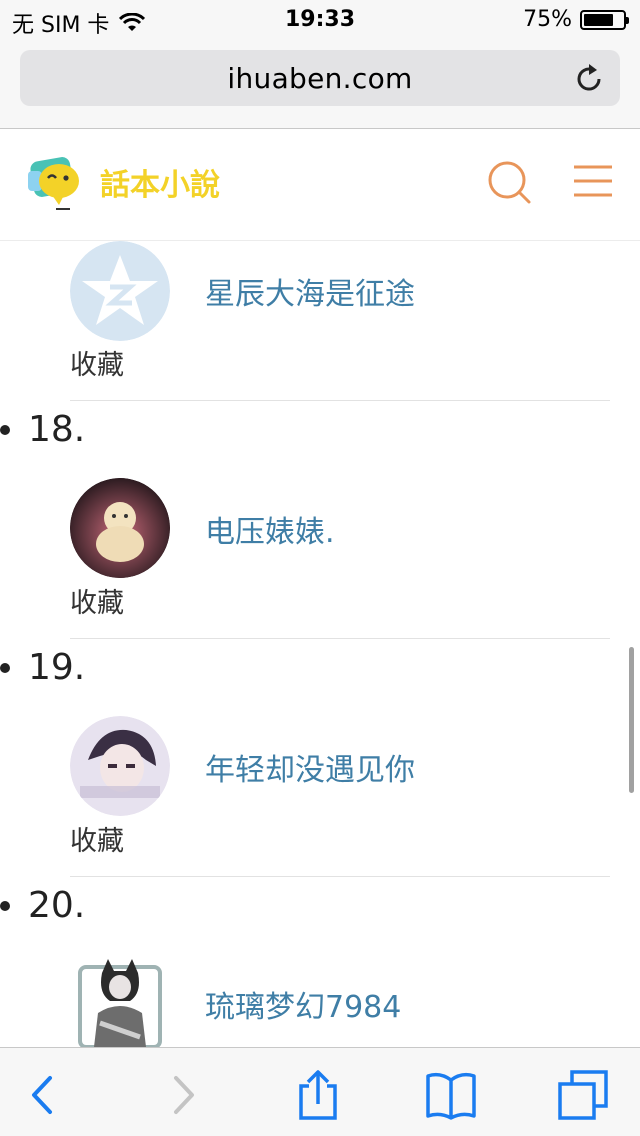  Describe the element at coordinates (320, 20) in the screenshot. I see `status-bar: 无 SIM 卡 19:33 75%` at that location.